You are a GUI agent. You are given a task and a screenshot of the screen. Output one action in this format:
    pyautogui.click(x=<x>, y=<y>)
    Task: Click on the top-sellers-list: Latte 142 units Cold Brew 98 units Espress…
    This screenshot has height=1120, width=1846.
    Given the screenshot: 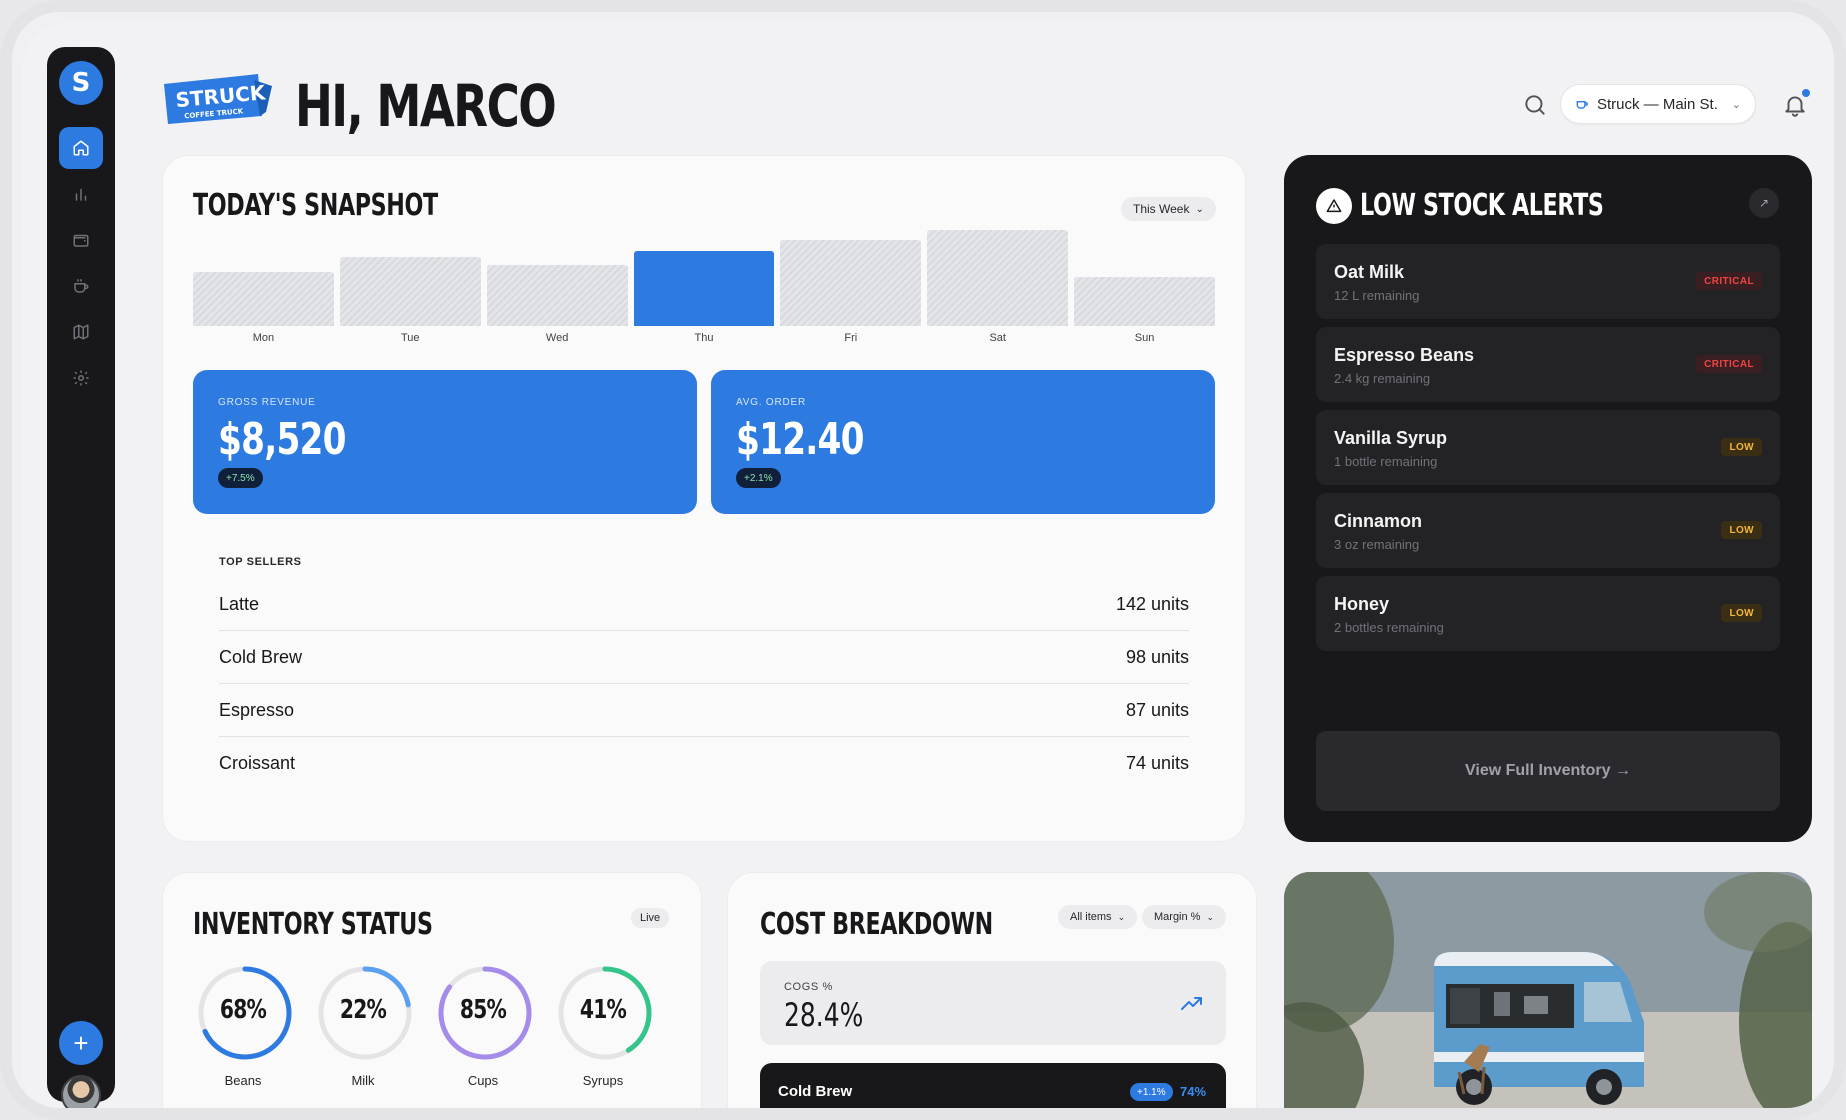 What is the action you would take?
    pyautogui.click(x=704, y=684)
    